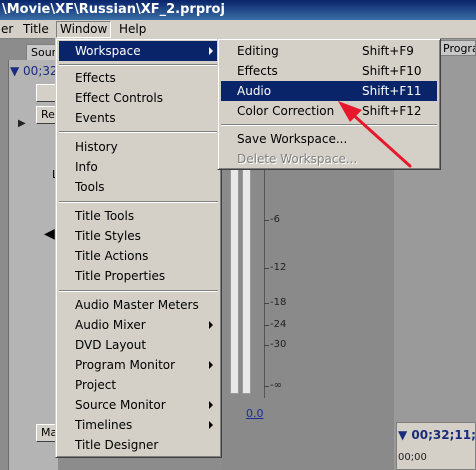  What do you see at coordinates (388, 51) in the screenshot?
I see `menu-item-shortcut: Shift+F9` at bounding box center [388, 51].